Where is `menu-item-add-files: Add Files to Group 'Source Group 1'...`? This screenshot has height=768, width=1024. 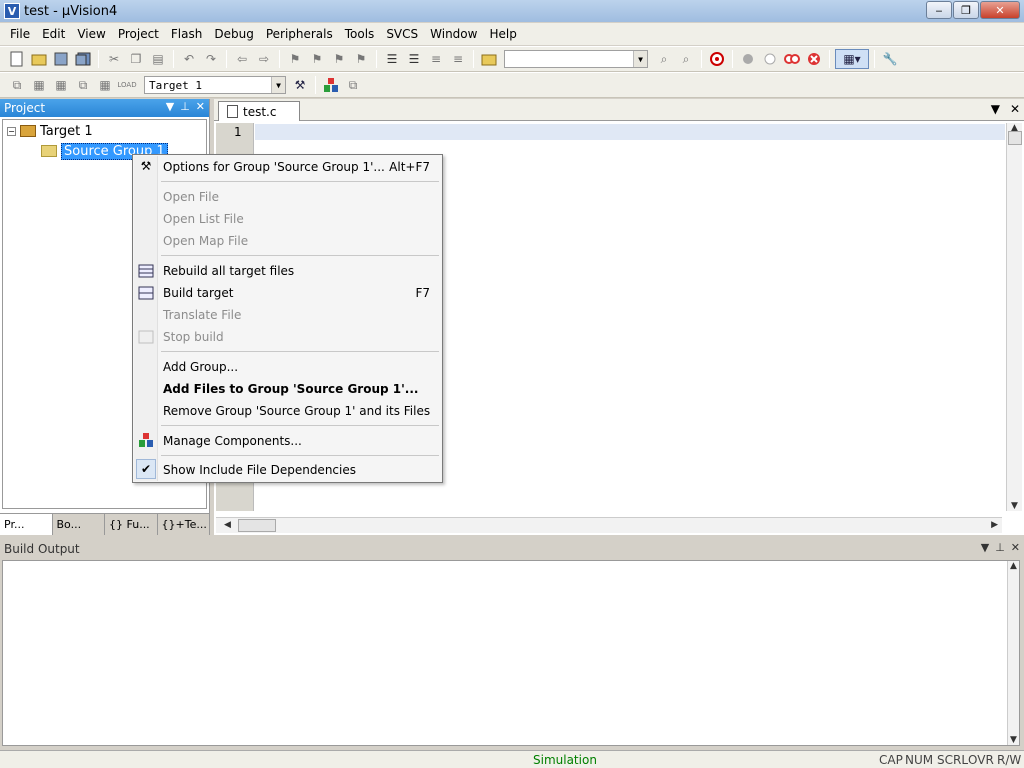 menu-item-add-files: Add Files to Group 'Source Group 1'... is located at coordinates (300, 389).